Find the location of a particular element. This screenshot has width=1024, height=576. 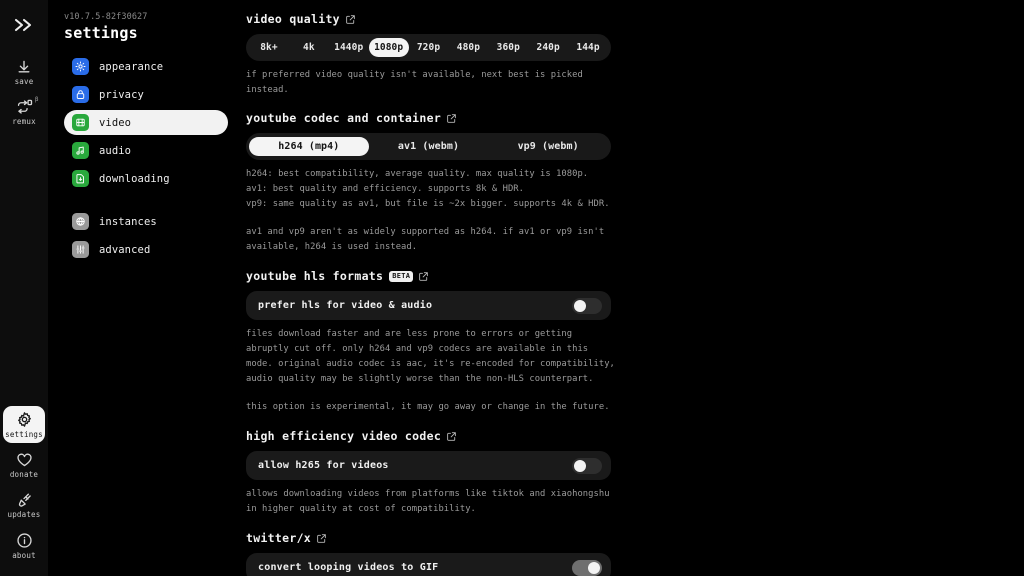

section-title: twitter/x is located at coordinates (279, 538).